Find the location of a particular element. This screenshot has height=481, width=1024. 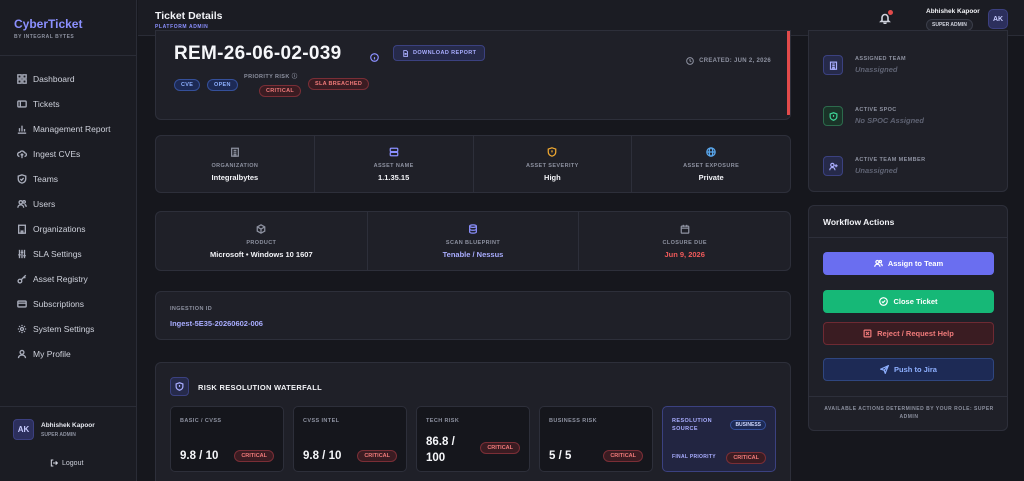

closure-due-label: CLOSURE DUE is located at coordinates (684, 242).